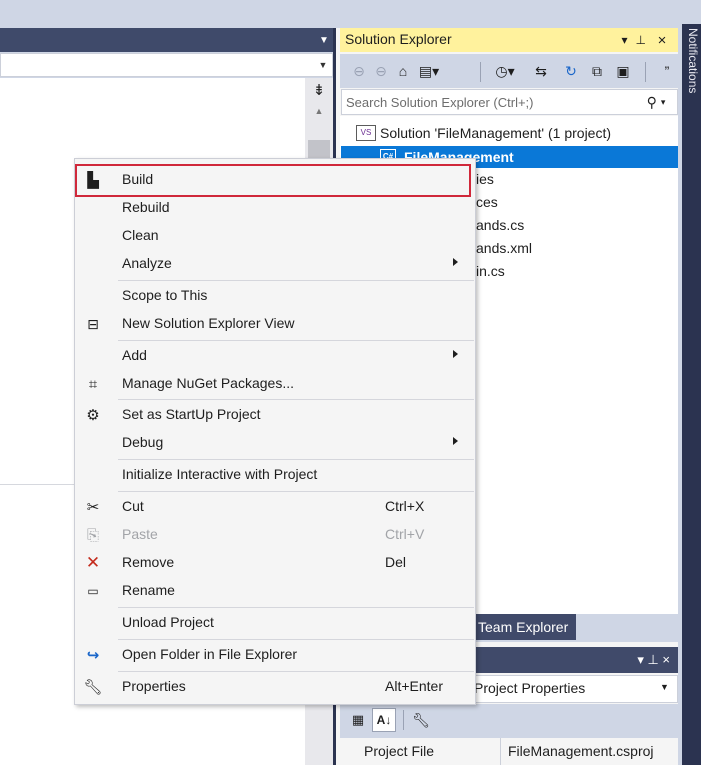  I want to click on menu-item-label: Debug, so click(143, 442).